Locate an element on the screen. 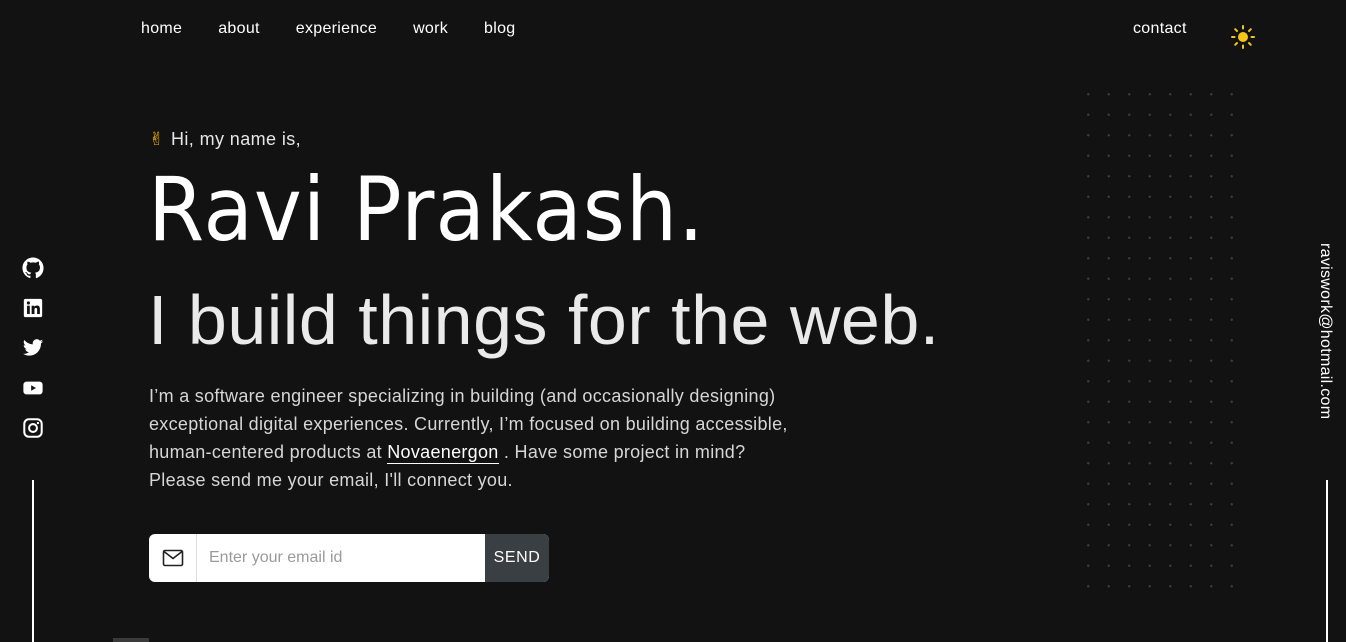 The image size is (1346, 642). side-email-wrap: raviswork@hotmail.com is located at coordinates (1328, 348).